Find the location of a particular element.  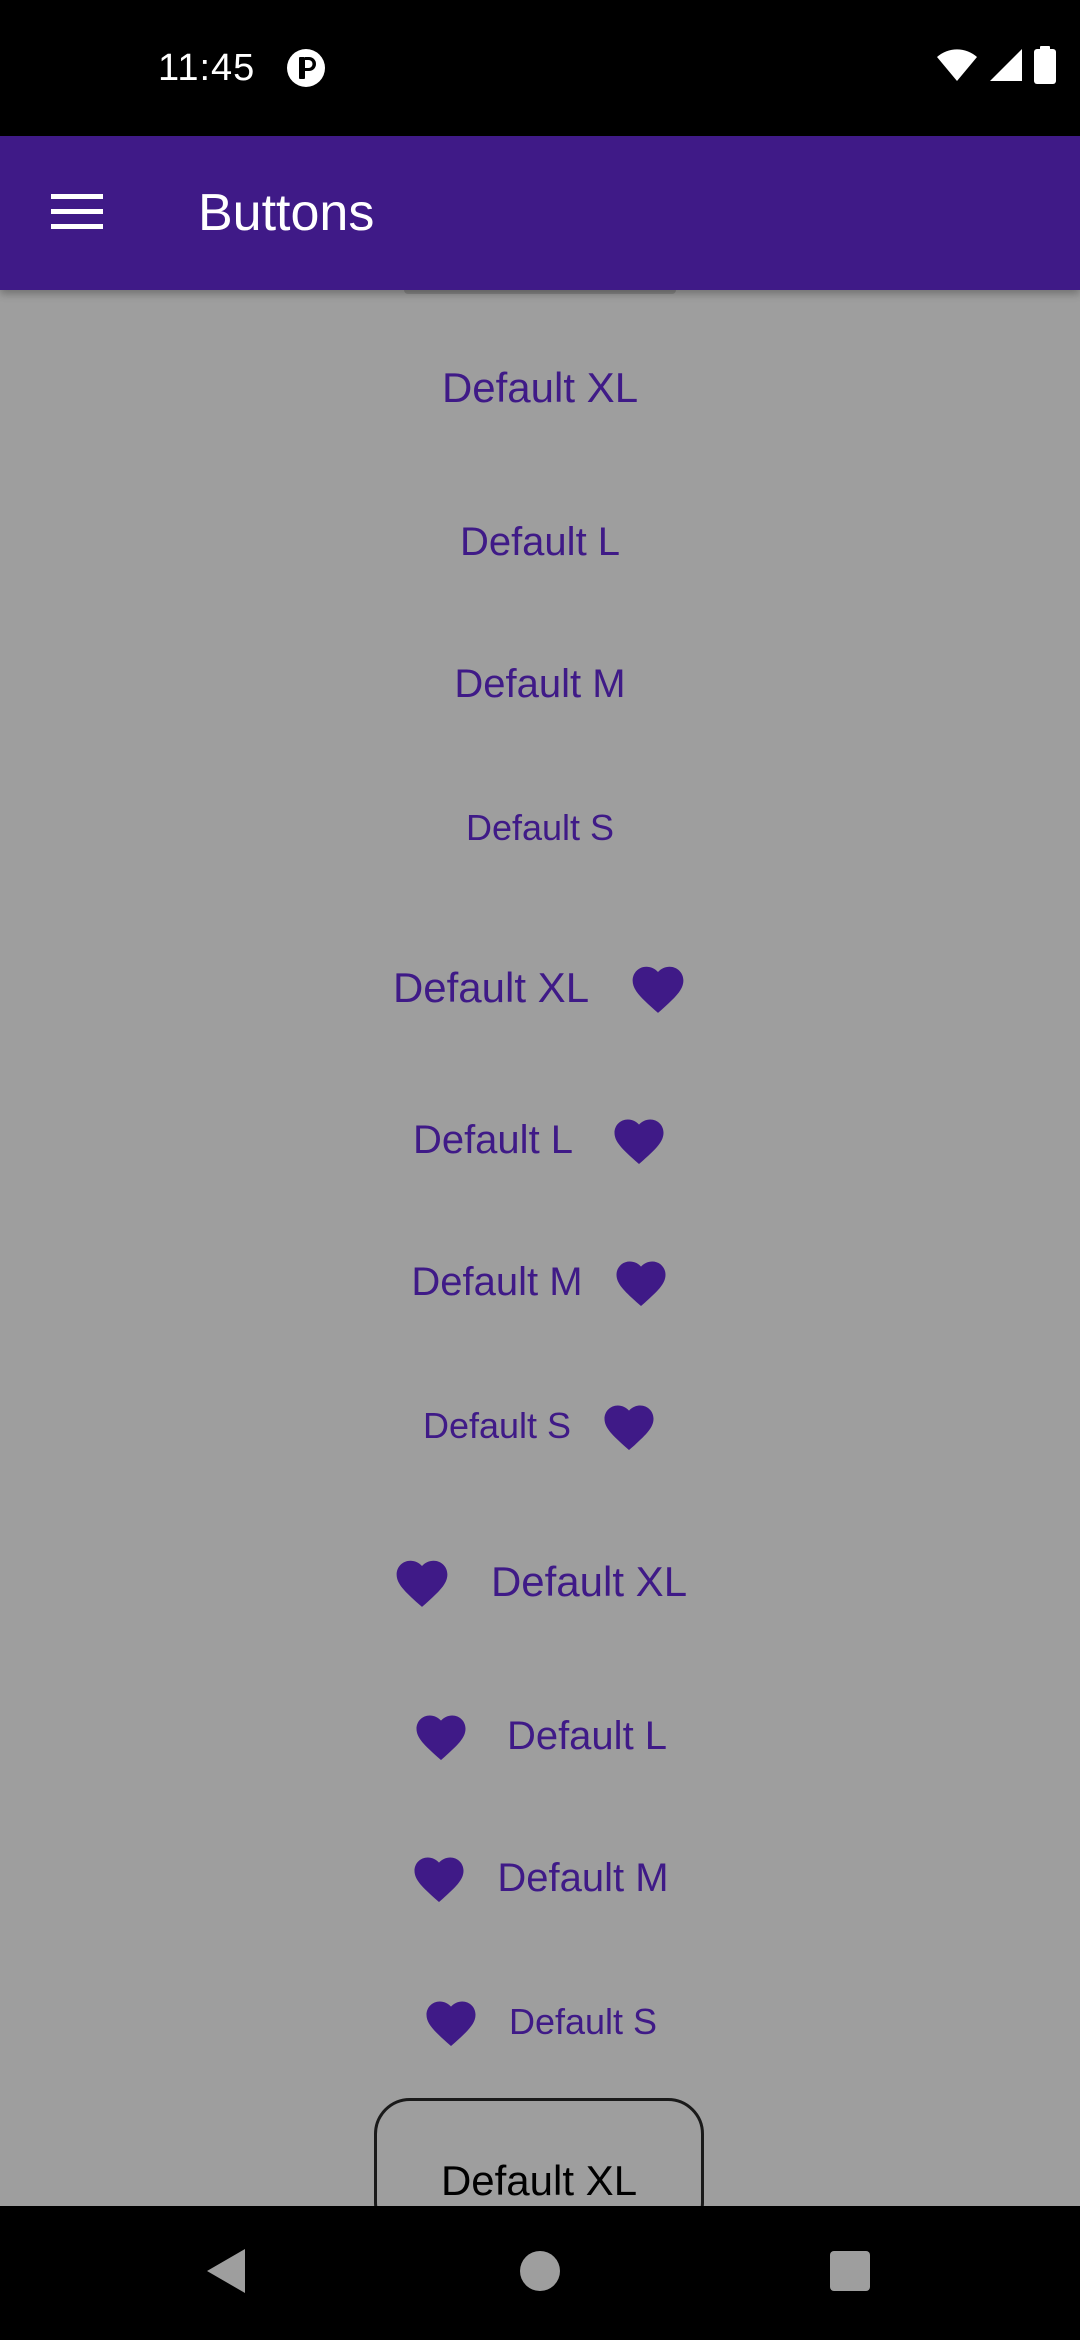

default-l-trailing-icon-button: Default L is located at coordinates (540, 1140).